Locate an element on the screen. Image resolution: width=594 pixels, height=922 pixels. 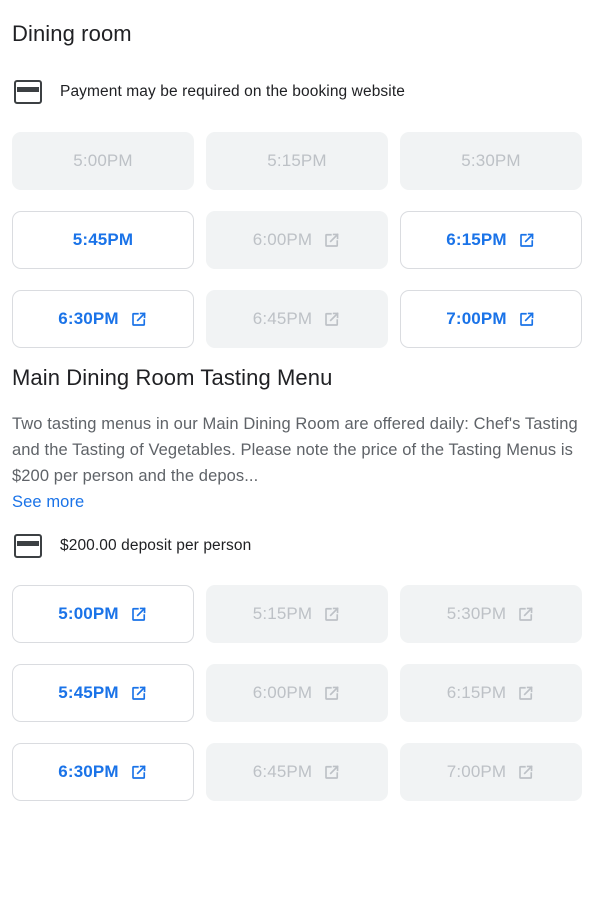
see-more-link: See more is located at coordinates (48, 502).